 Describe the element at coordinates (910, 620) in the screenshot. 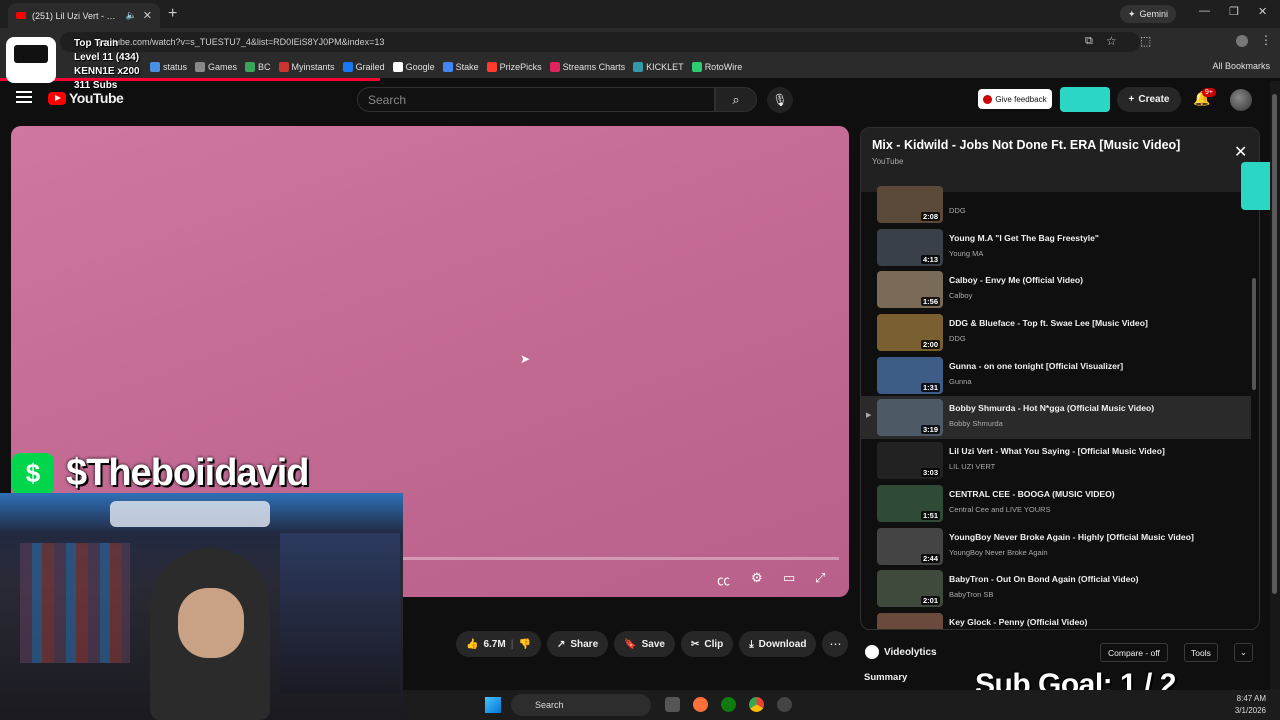

I see `video-thumbnail` at that location.